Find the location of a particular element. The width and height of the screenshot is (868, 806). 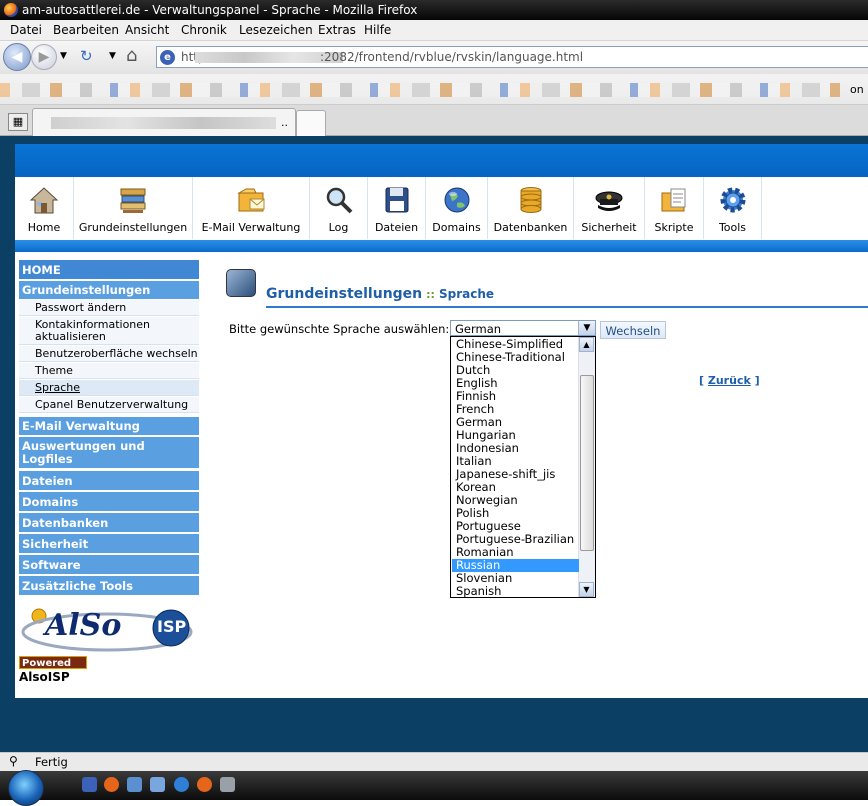

firefox-icon is located at coordinates (11, 10).